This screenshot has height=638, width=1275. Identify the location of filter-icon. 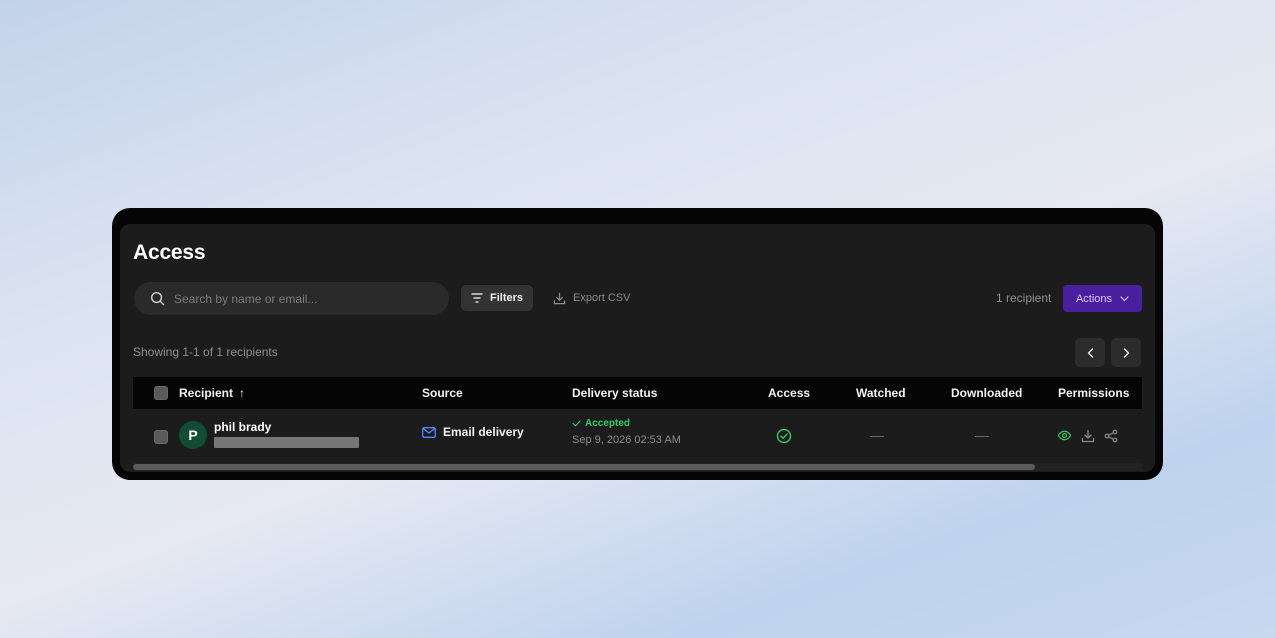
(477, 298).